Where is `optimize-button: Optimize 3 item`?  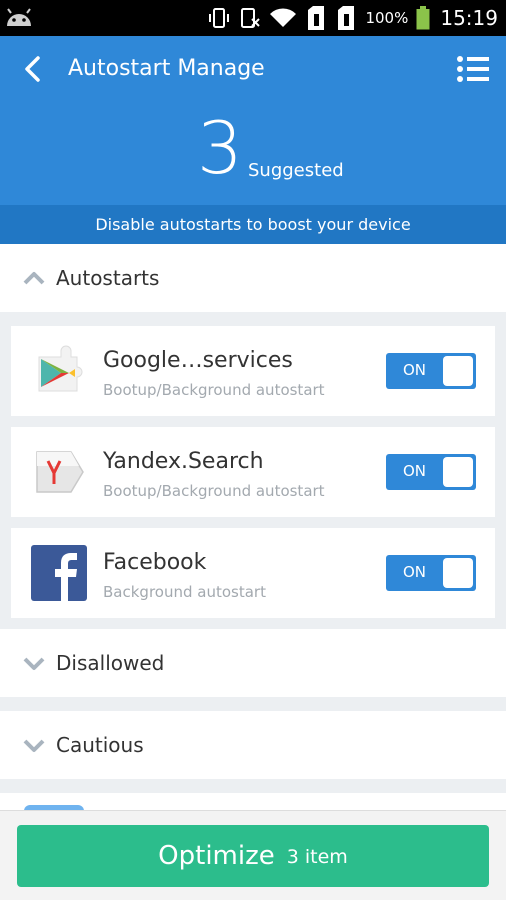
optimize-button: Optimize 3 item is located at coordinates (253, 856).